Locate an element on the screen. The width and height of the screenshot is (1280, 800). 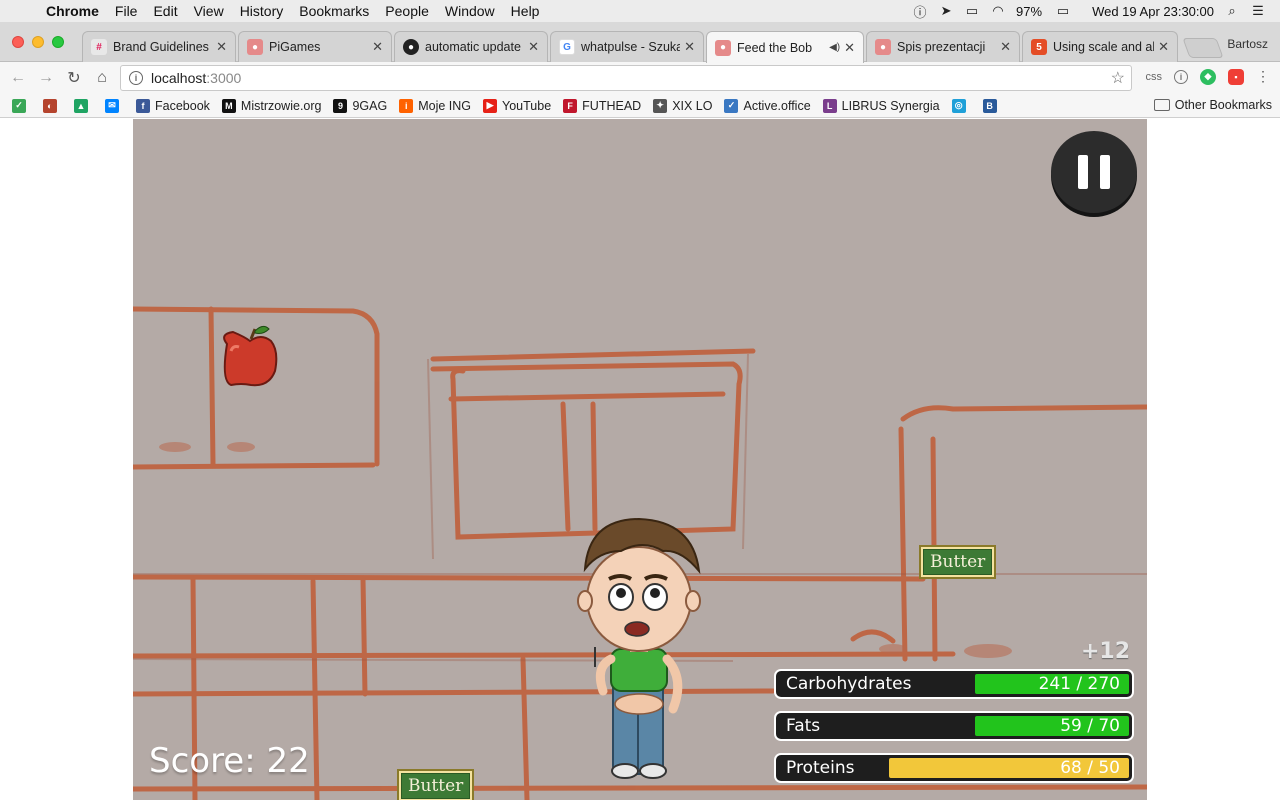
facebook-icon: f is located at coordinates (143, 105).